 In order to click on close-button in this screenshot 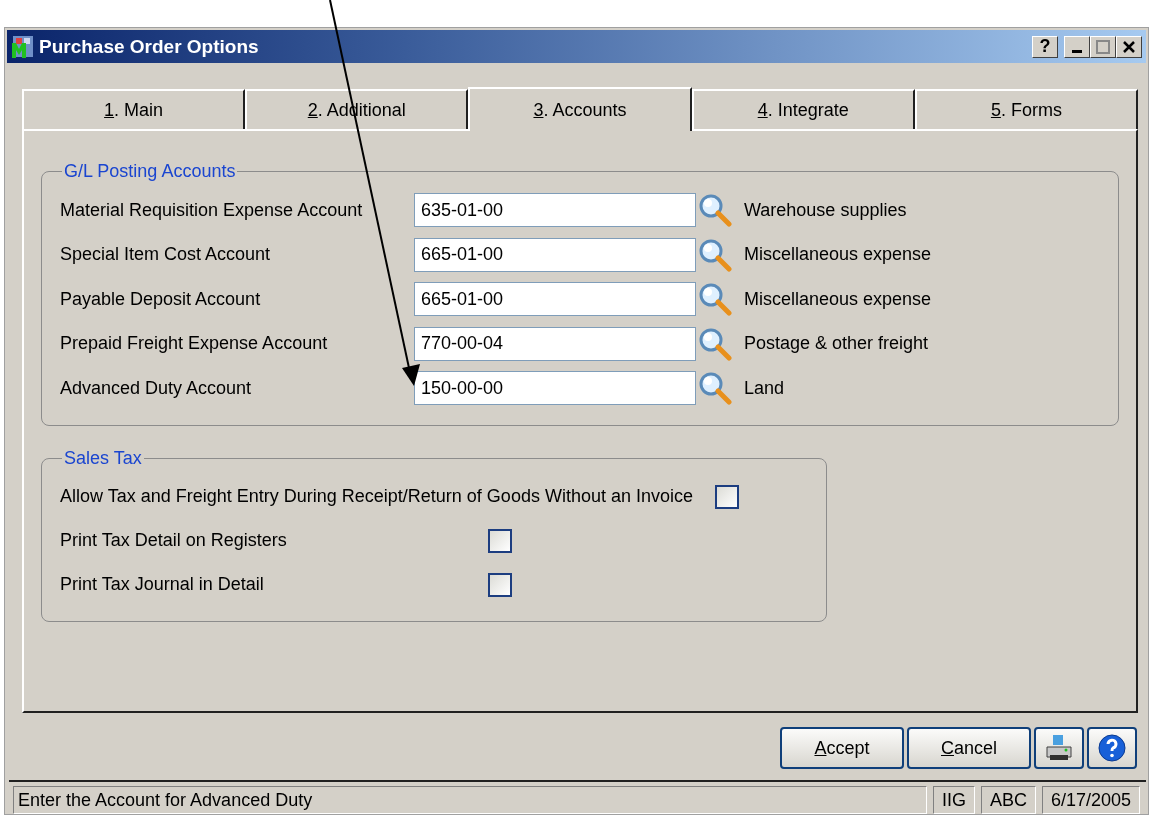, I will do `click(1129, 46)`.